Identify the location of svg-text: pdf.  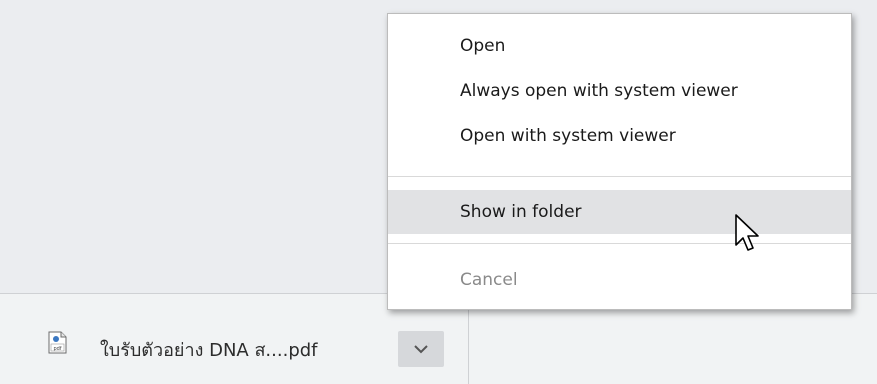
(57, 349).